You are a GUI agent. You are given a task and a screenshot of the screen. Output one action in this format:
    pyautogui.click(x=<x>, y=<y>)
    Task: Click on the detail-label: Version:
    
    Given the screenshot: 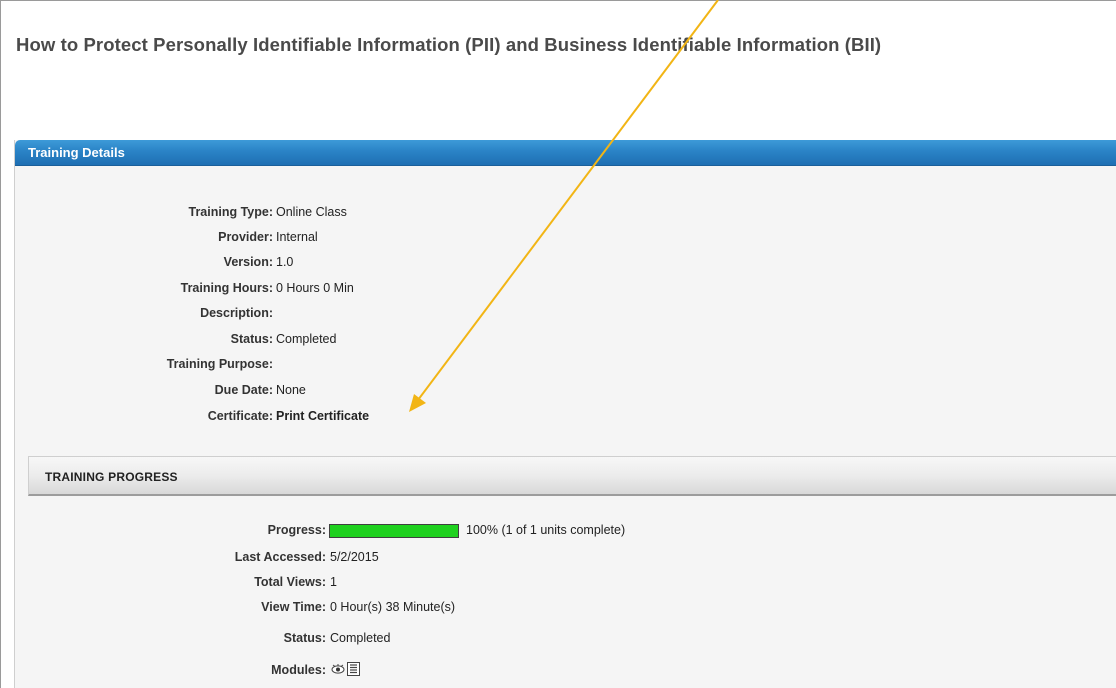 What is the action you would take?
    pyautogui.click(x=248, y=262)
    